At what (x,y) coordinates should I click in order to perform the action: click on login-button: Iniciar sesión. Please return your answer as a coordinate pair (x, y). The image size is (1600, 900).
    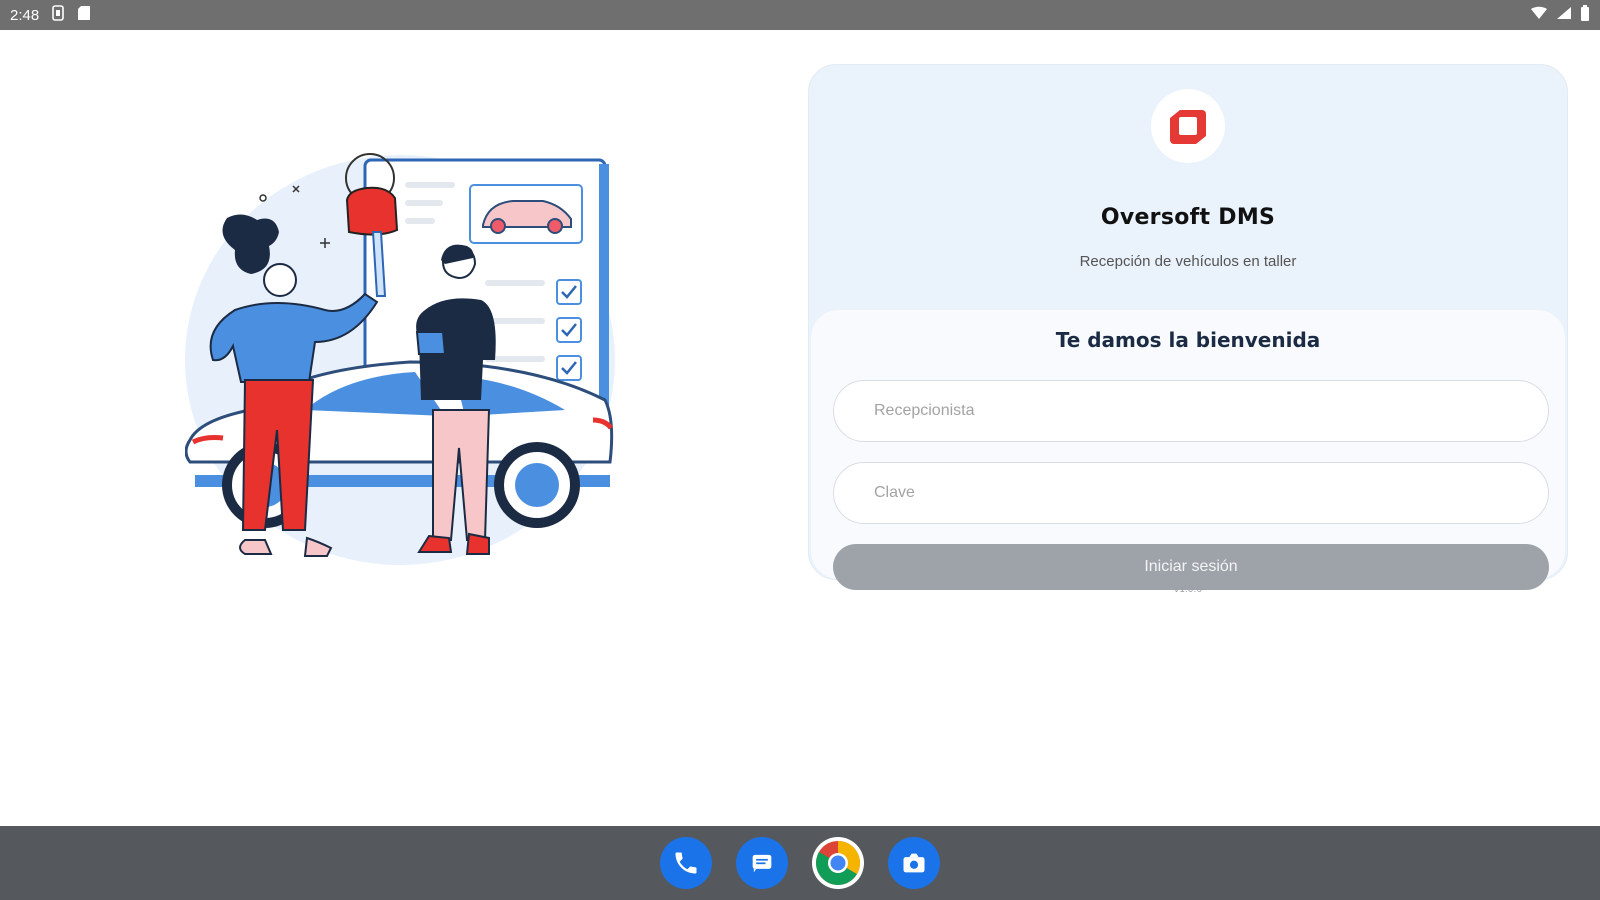
    Looking at the image, I should click on (1191, 567).